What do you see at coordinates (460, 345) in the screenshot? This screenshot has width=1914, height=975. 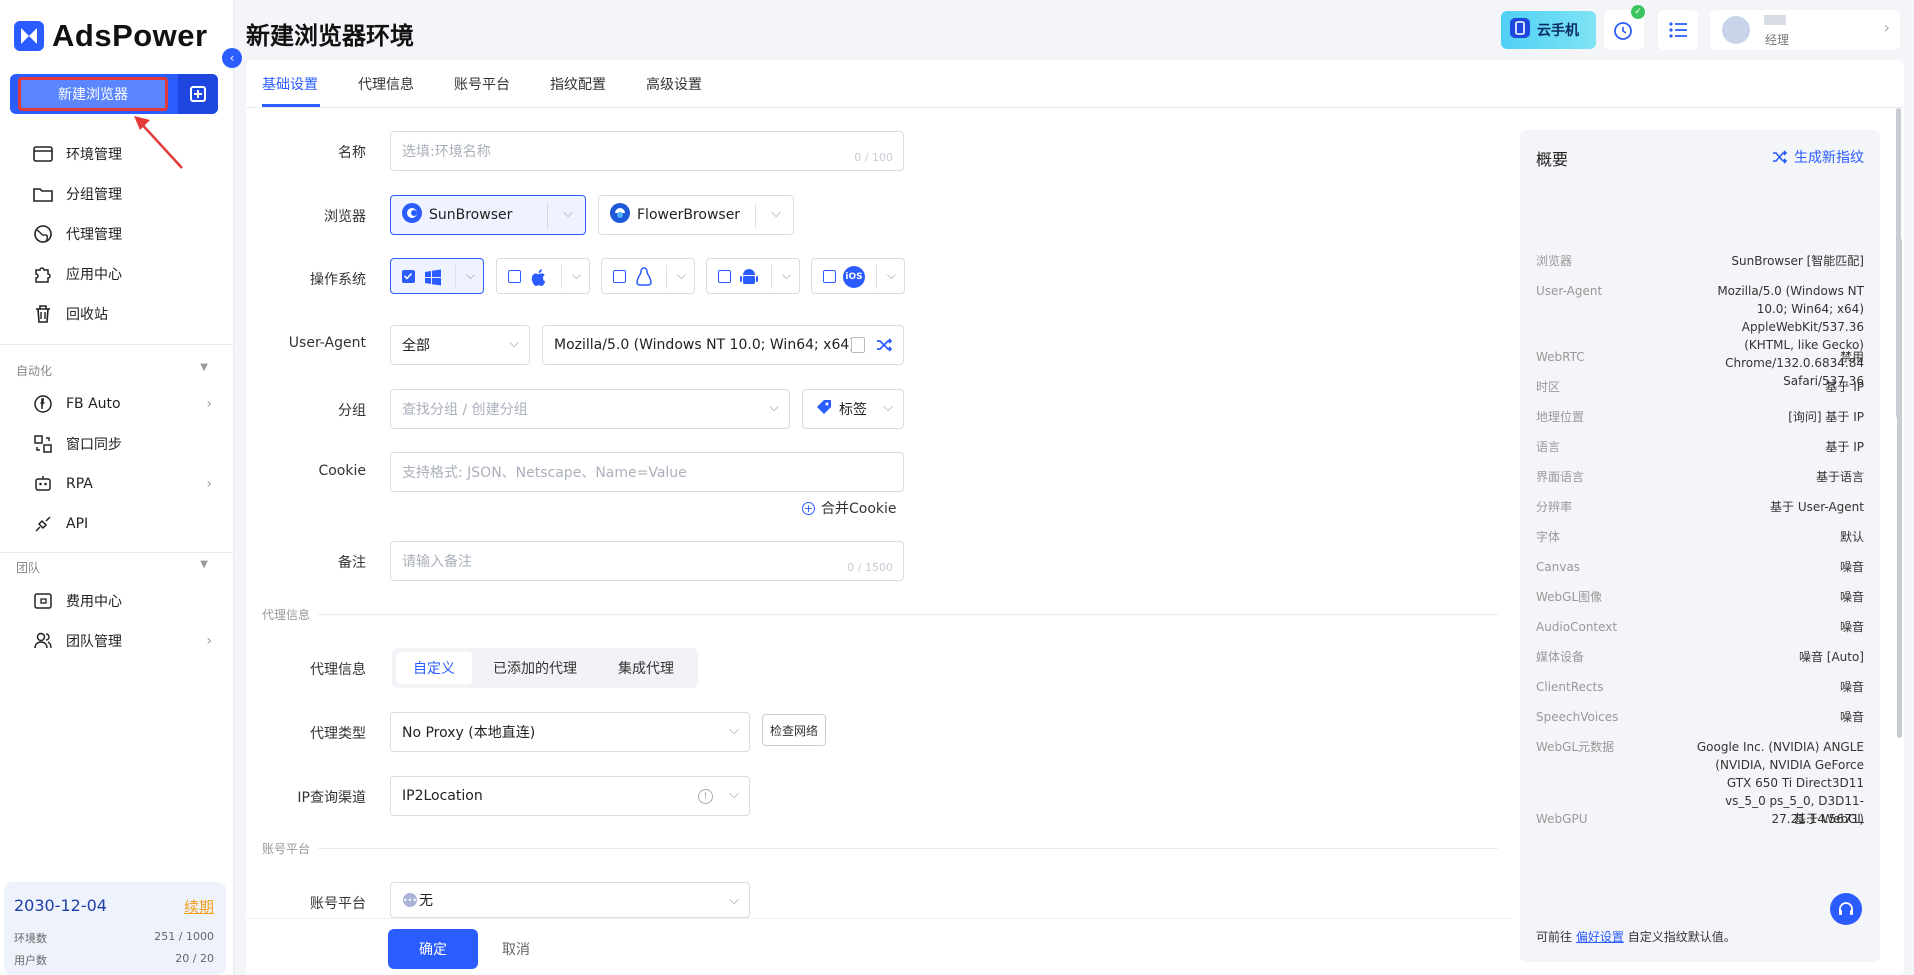 I see `ua-mode-select: 全部 ⌵` at bounding box center [460, 345].